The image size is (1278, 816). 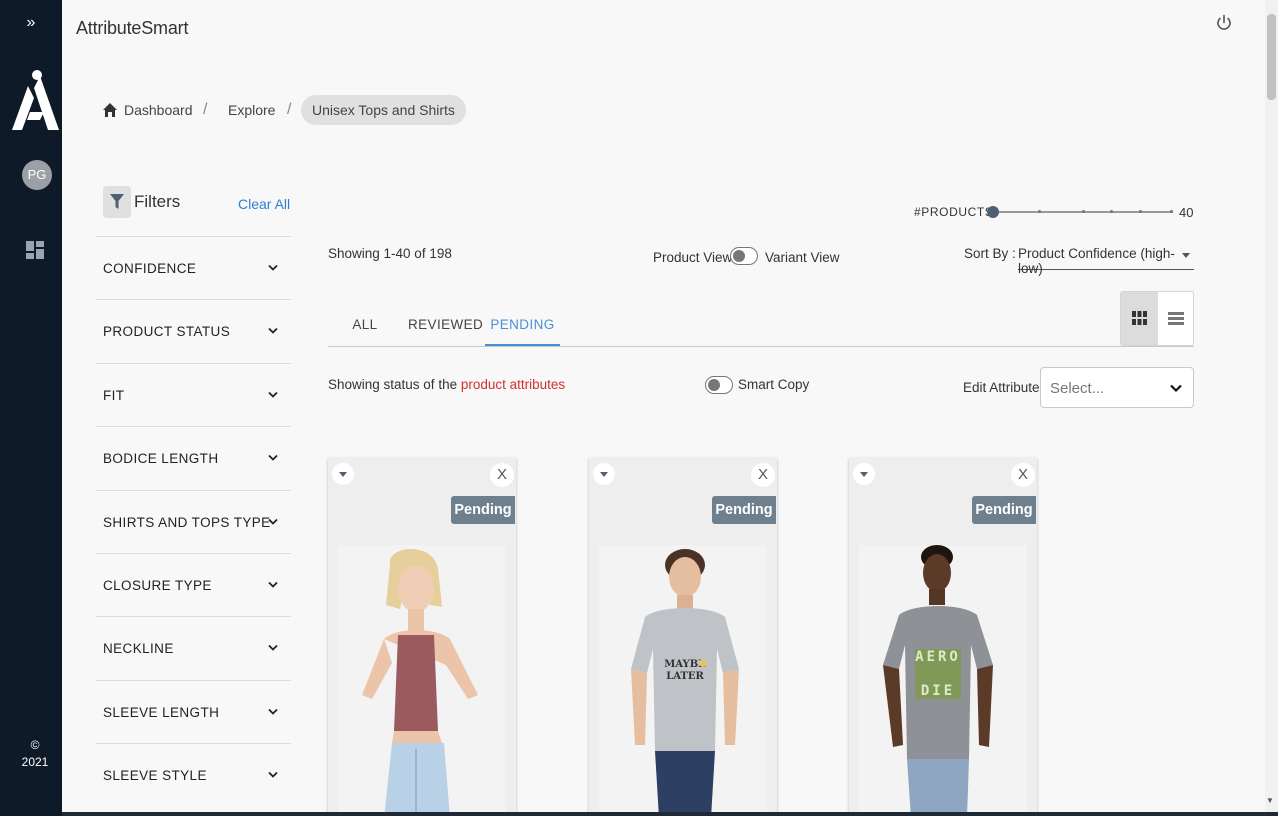 What do you see at coordinates (251, 110) in the screenshot?
I see `breadcrumb-explore: Explore` at bounding box center [251, 110].